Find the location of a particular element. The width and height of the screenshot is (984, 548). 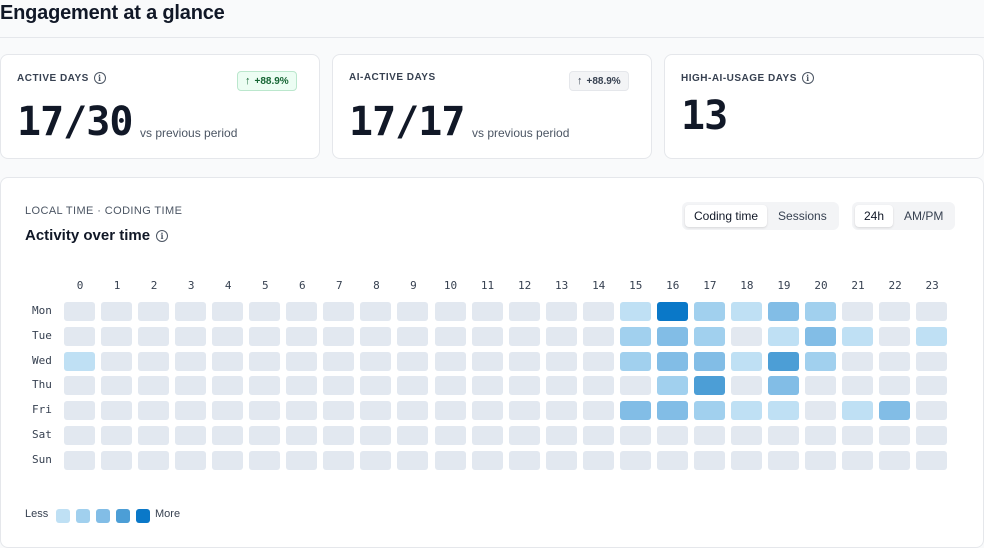

info-icon: i is located at coordinates (807, 78).